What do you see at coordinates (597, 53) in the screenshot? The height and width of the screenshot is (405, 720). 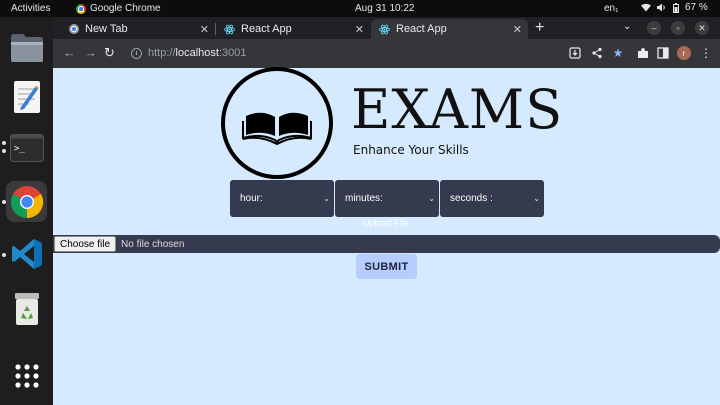 I see `share-icon` at bounding box center [597, 53].